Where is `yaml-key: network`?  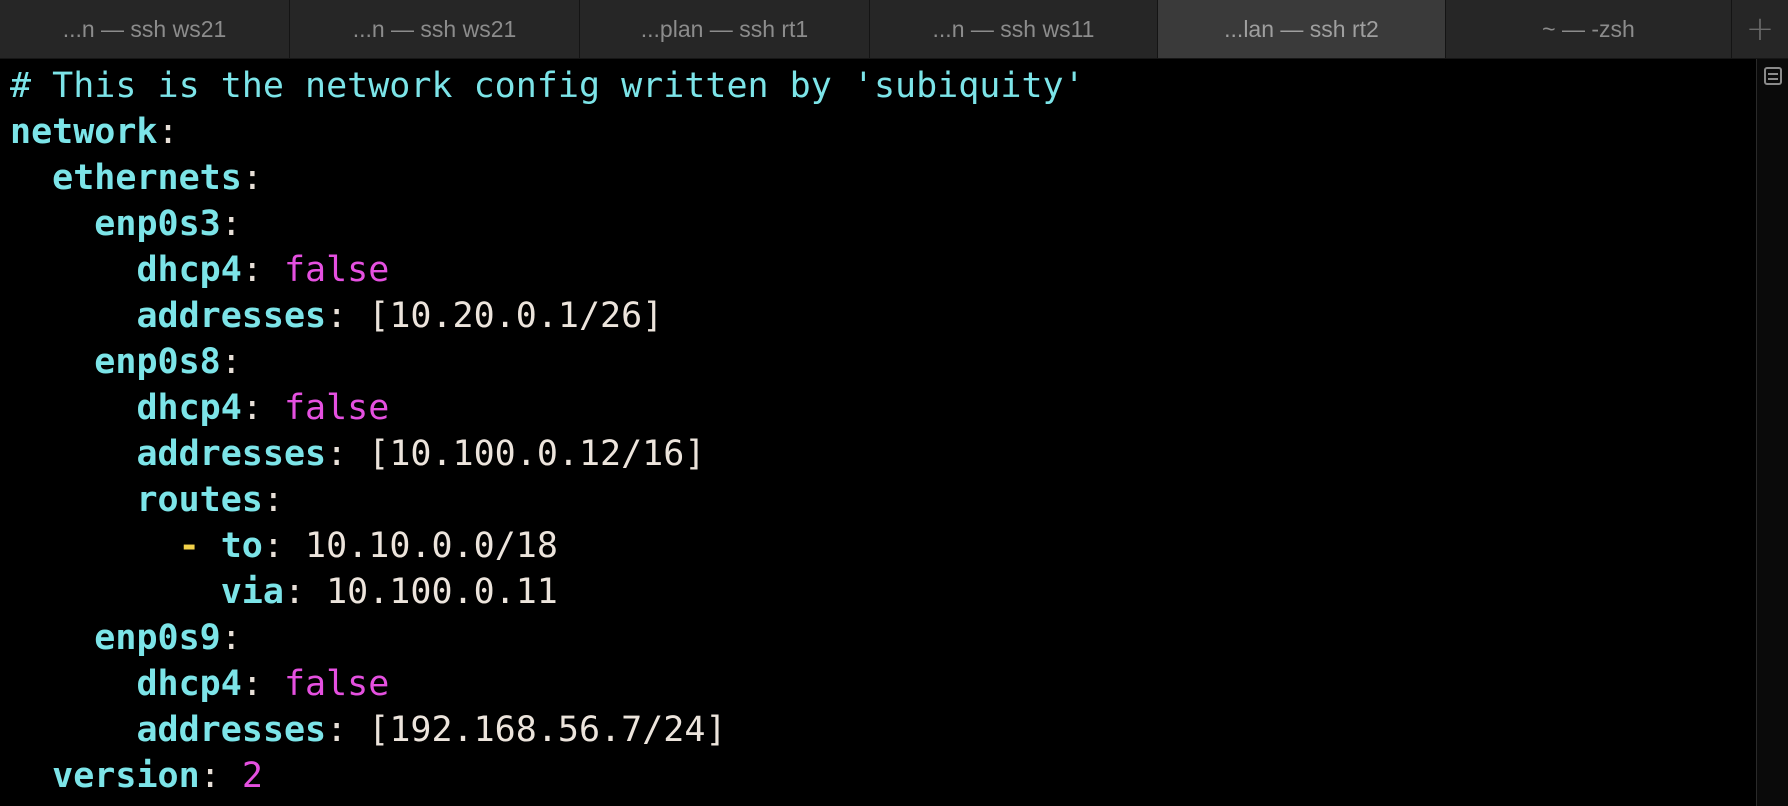
yaml-key: network is located at coordinates (84, 132).